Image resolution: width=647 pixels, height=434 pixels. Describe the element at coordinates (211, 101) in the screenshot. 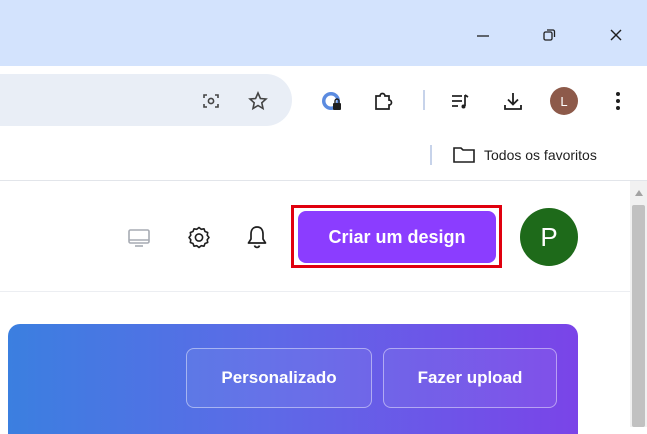

I see `lens-search-icon` at that location.